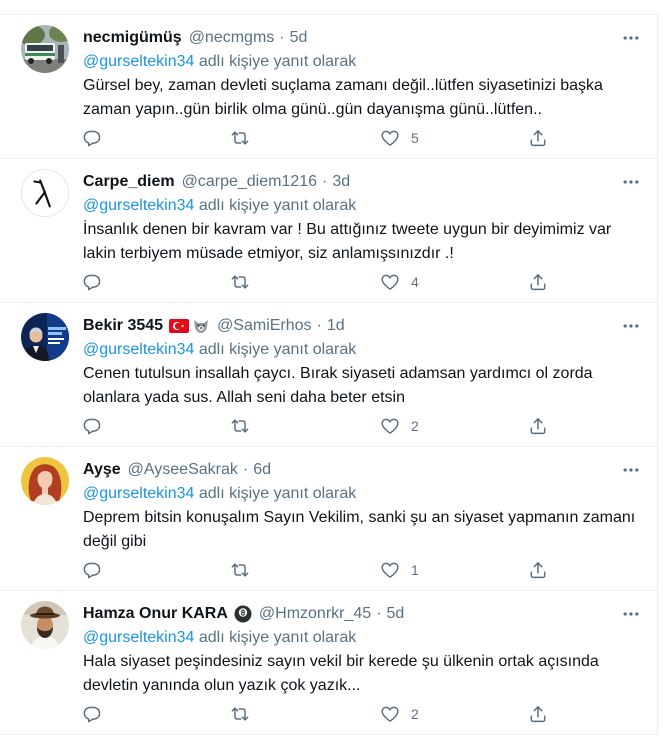 The height and width of the screenshot is (742, 664). What do you see at coordinates (183, 470) in the screenshot?
I see `user-handle: @AyseeSakrak` at bounding box center [183, 470].